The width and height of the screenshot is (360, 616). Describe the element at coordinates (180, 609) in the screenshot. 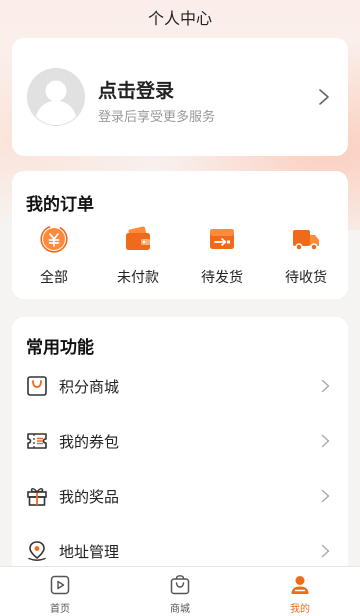

I see `tab-label: 商城` at that location.